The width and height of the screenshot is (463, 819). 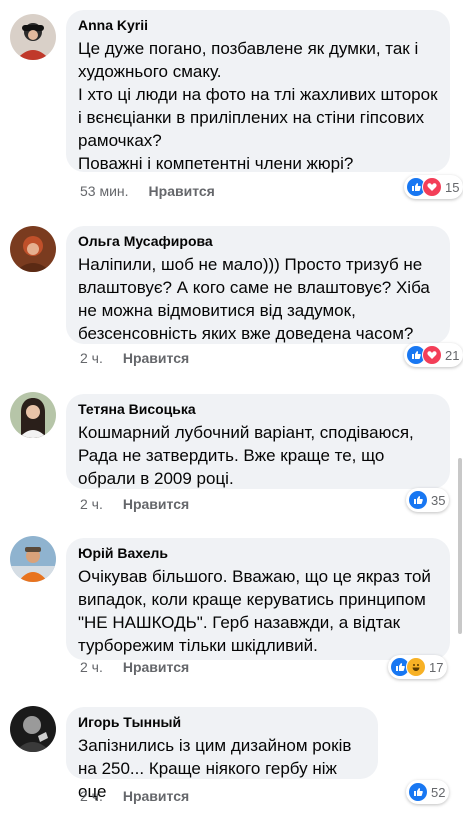 I want to click on reaction-summary: 52, so click(x=428, y=792).